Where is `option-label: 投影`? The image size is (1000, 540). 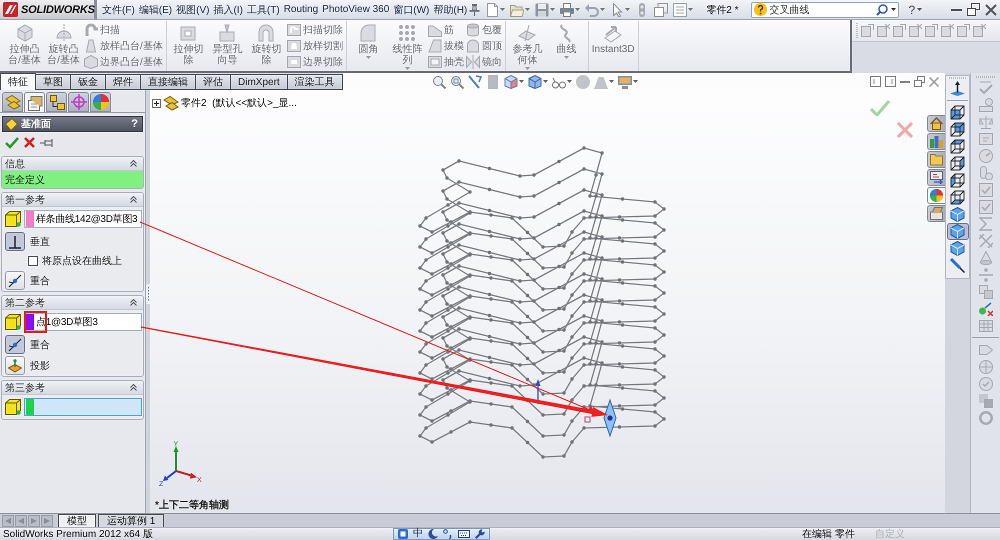 option-label: 投影 is located at coordinates (40, 366).